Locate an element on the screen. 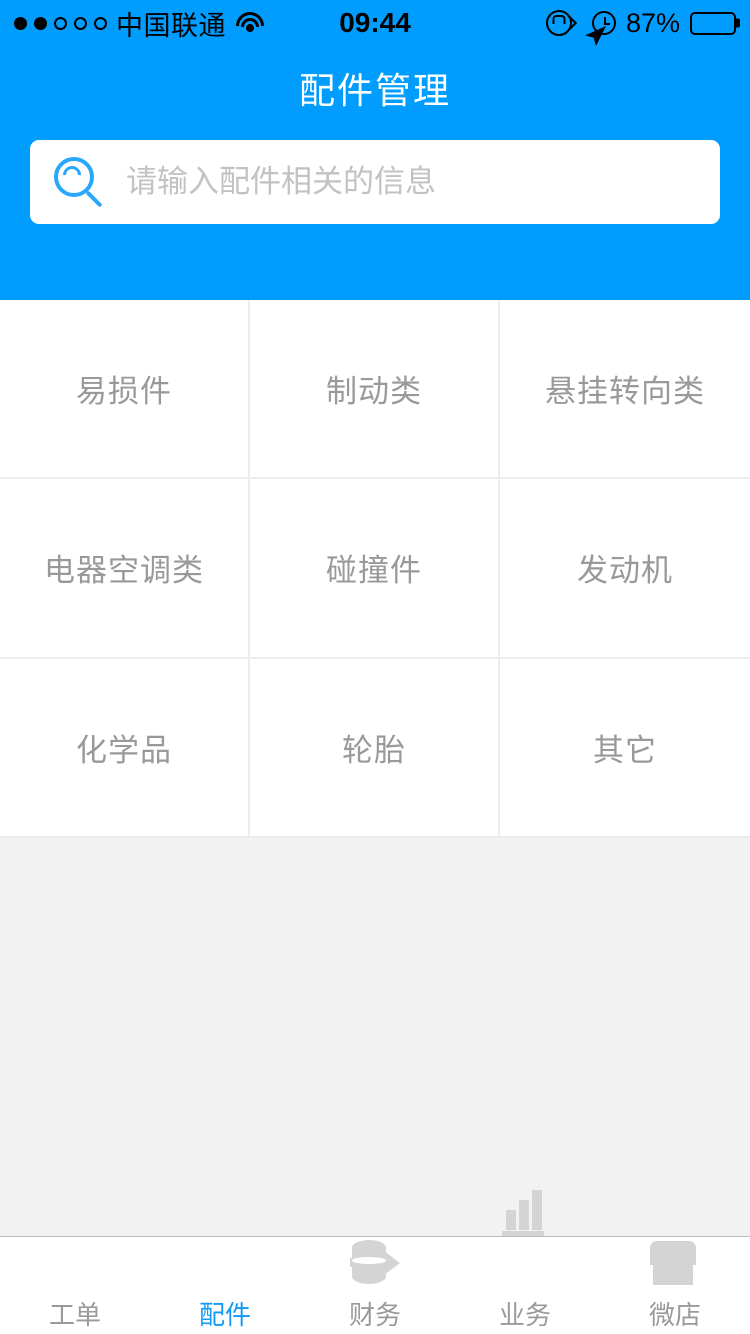 Image resolution: width=750 pixels, height=1334 pixels. search-input is located at coordinates (411, 182).